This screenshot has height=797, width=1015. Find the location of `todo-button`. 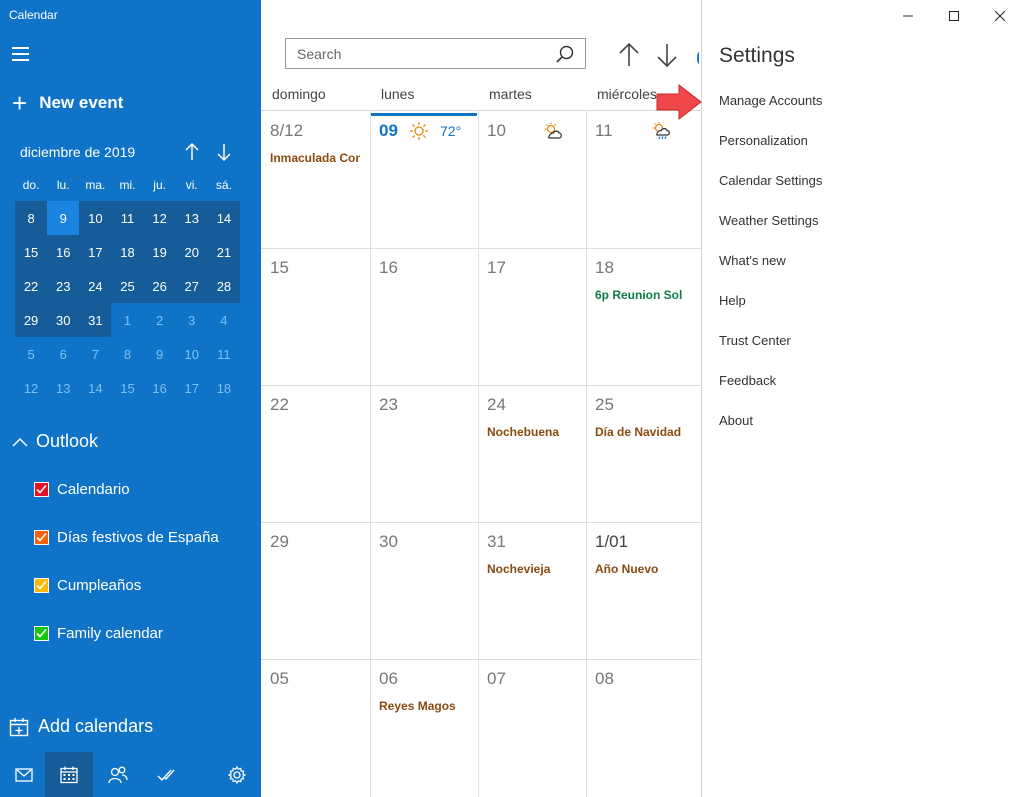

todo-button is located at coordinates (166, 774).